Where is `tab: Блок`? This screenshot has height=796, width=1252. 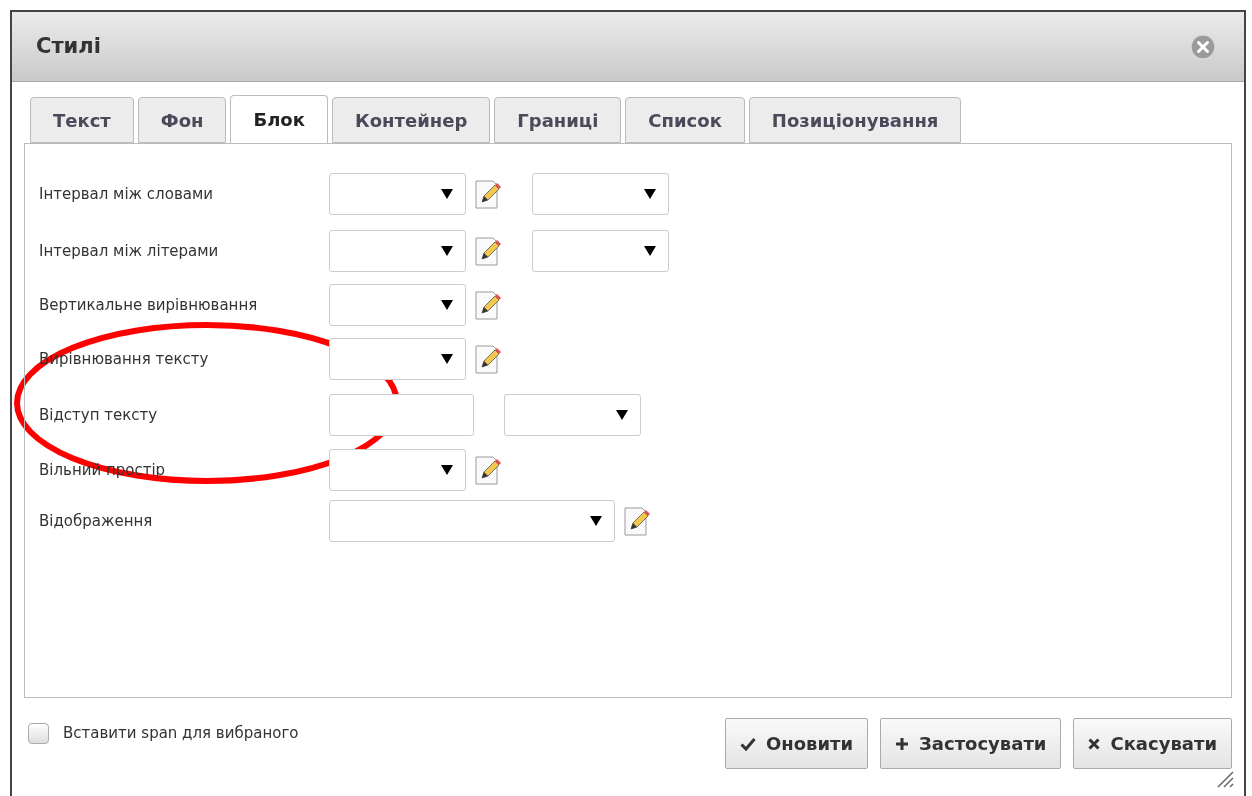 tab: Блок is located at coordinates (279, 119).